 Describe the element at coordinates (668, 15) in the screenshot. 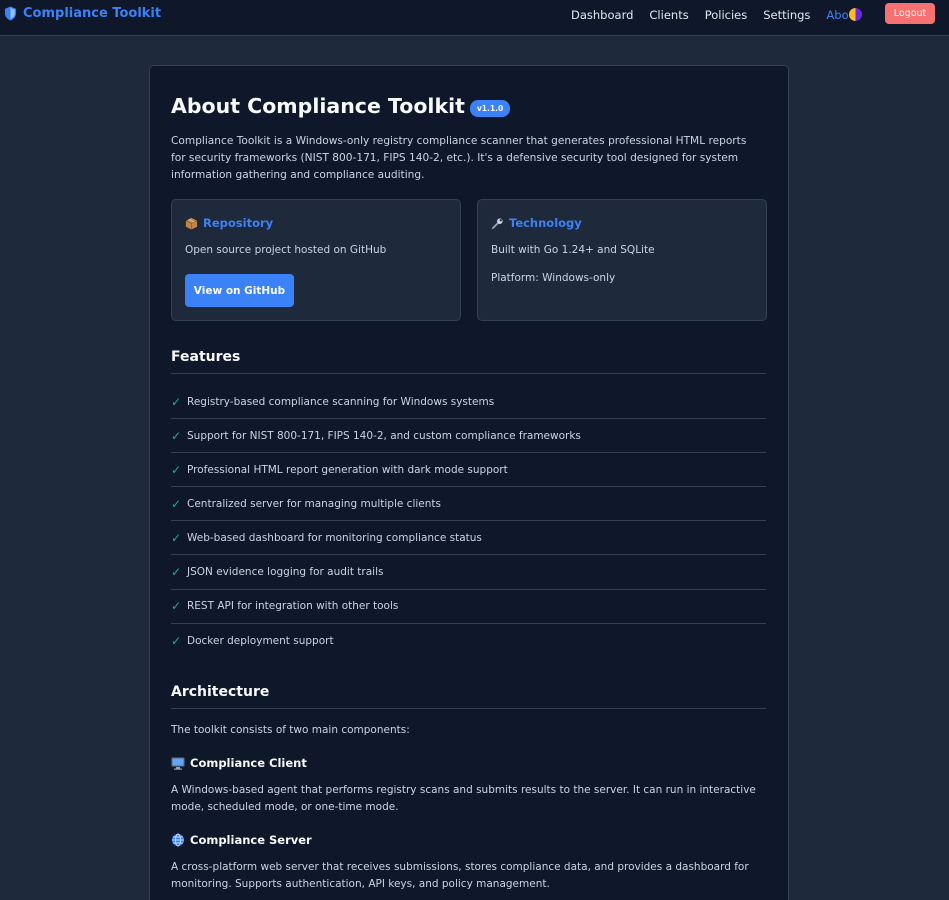

I see `nav-clients: Clients` at that location.